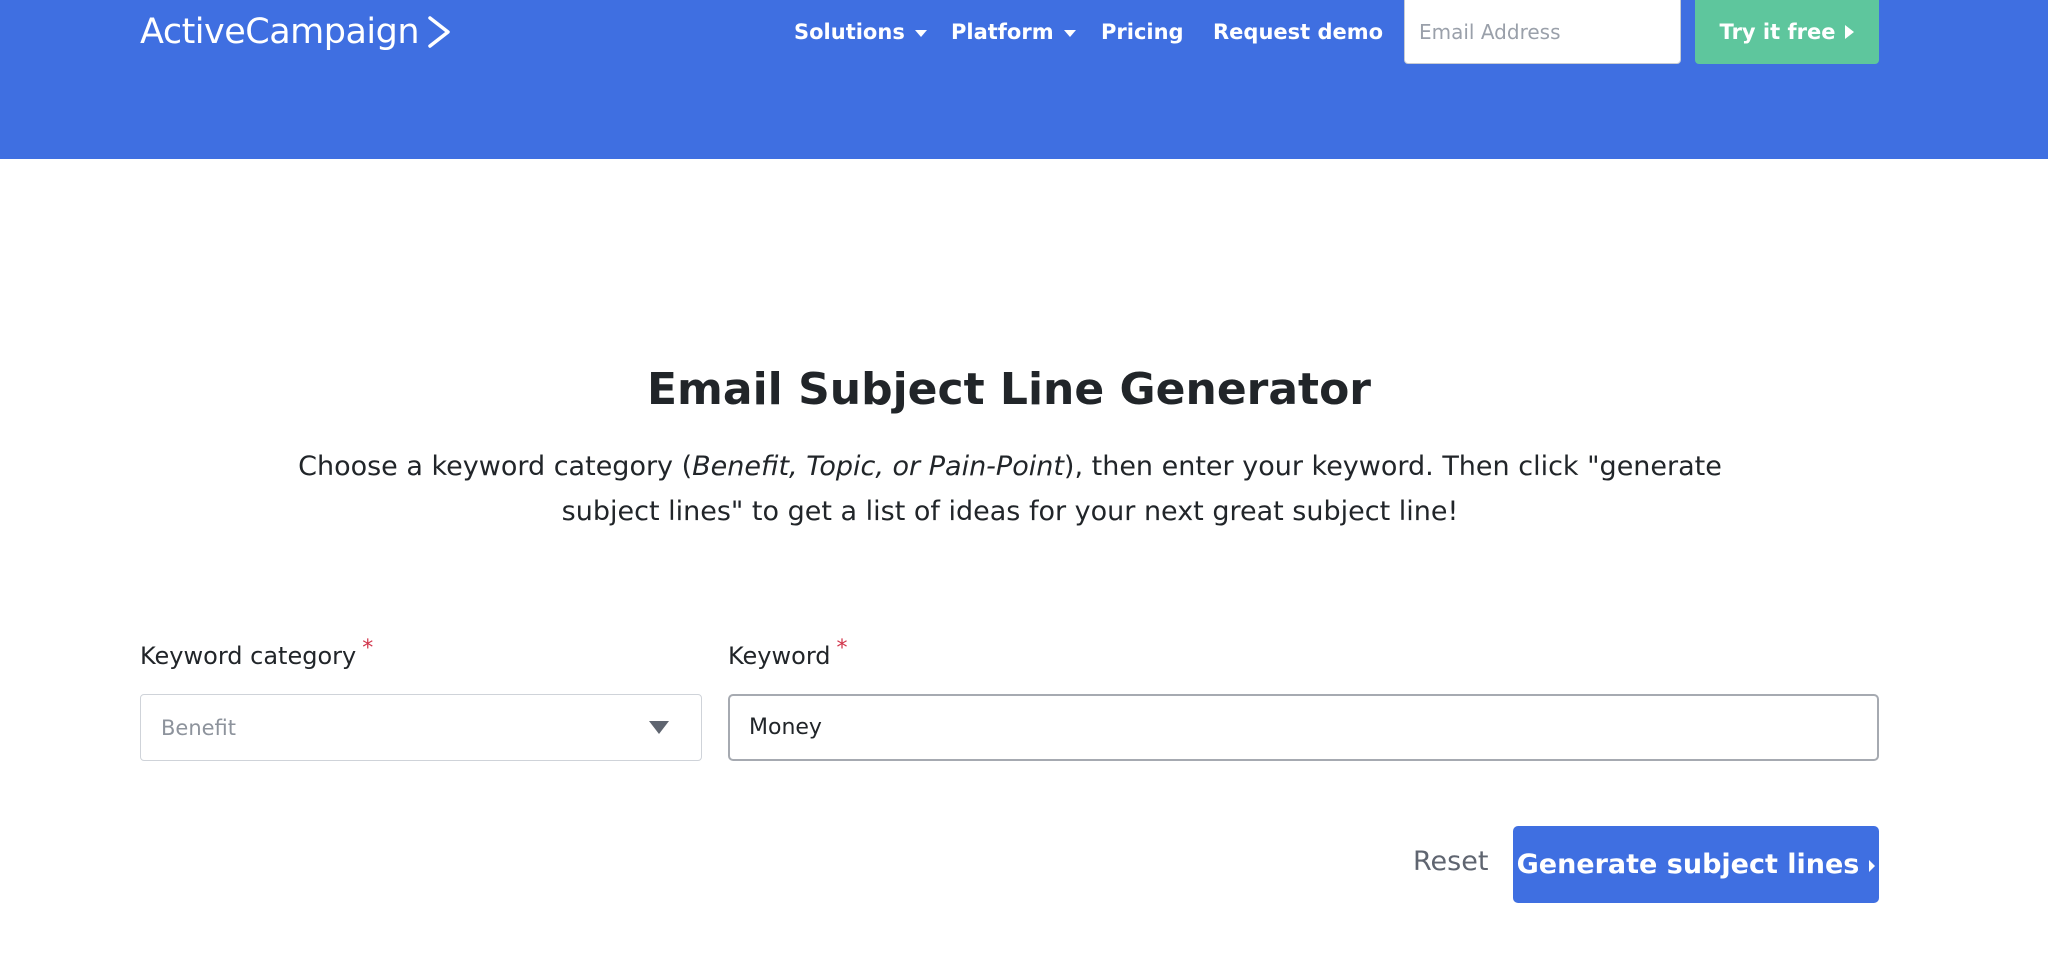 Image resolution: width=2048 pixels, height=956 pixels. I want to click on description-intro: Choose a keyword category (, so click(495, 466).